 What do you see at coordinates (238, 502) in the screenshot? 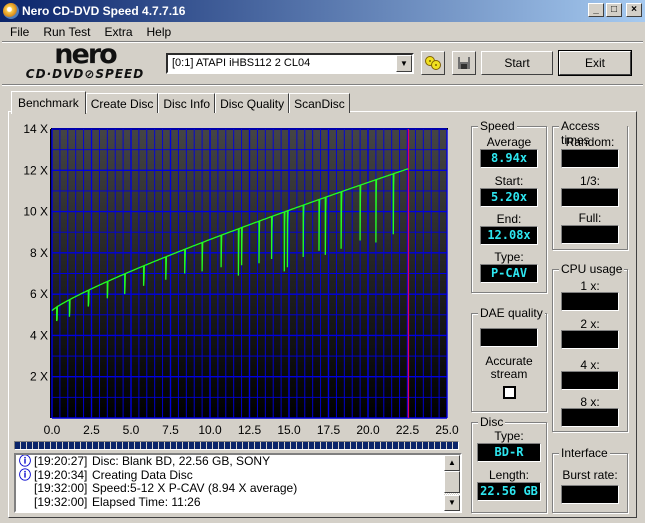
I see `log-entry: [19:32:00] Elapsed Time: 11:26` at bounding box center [238, 502].